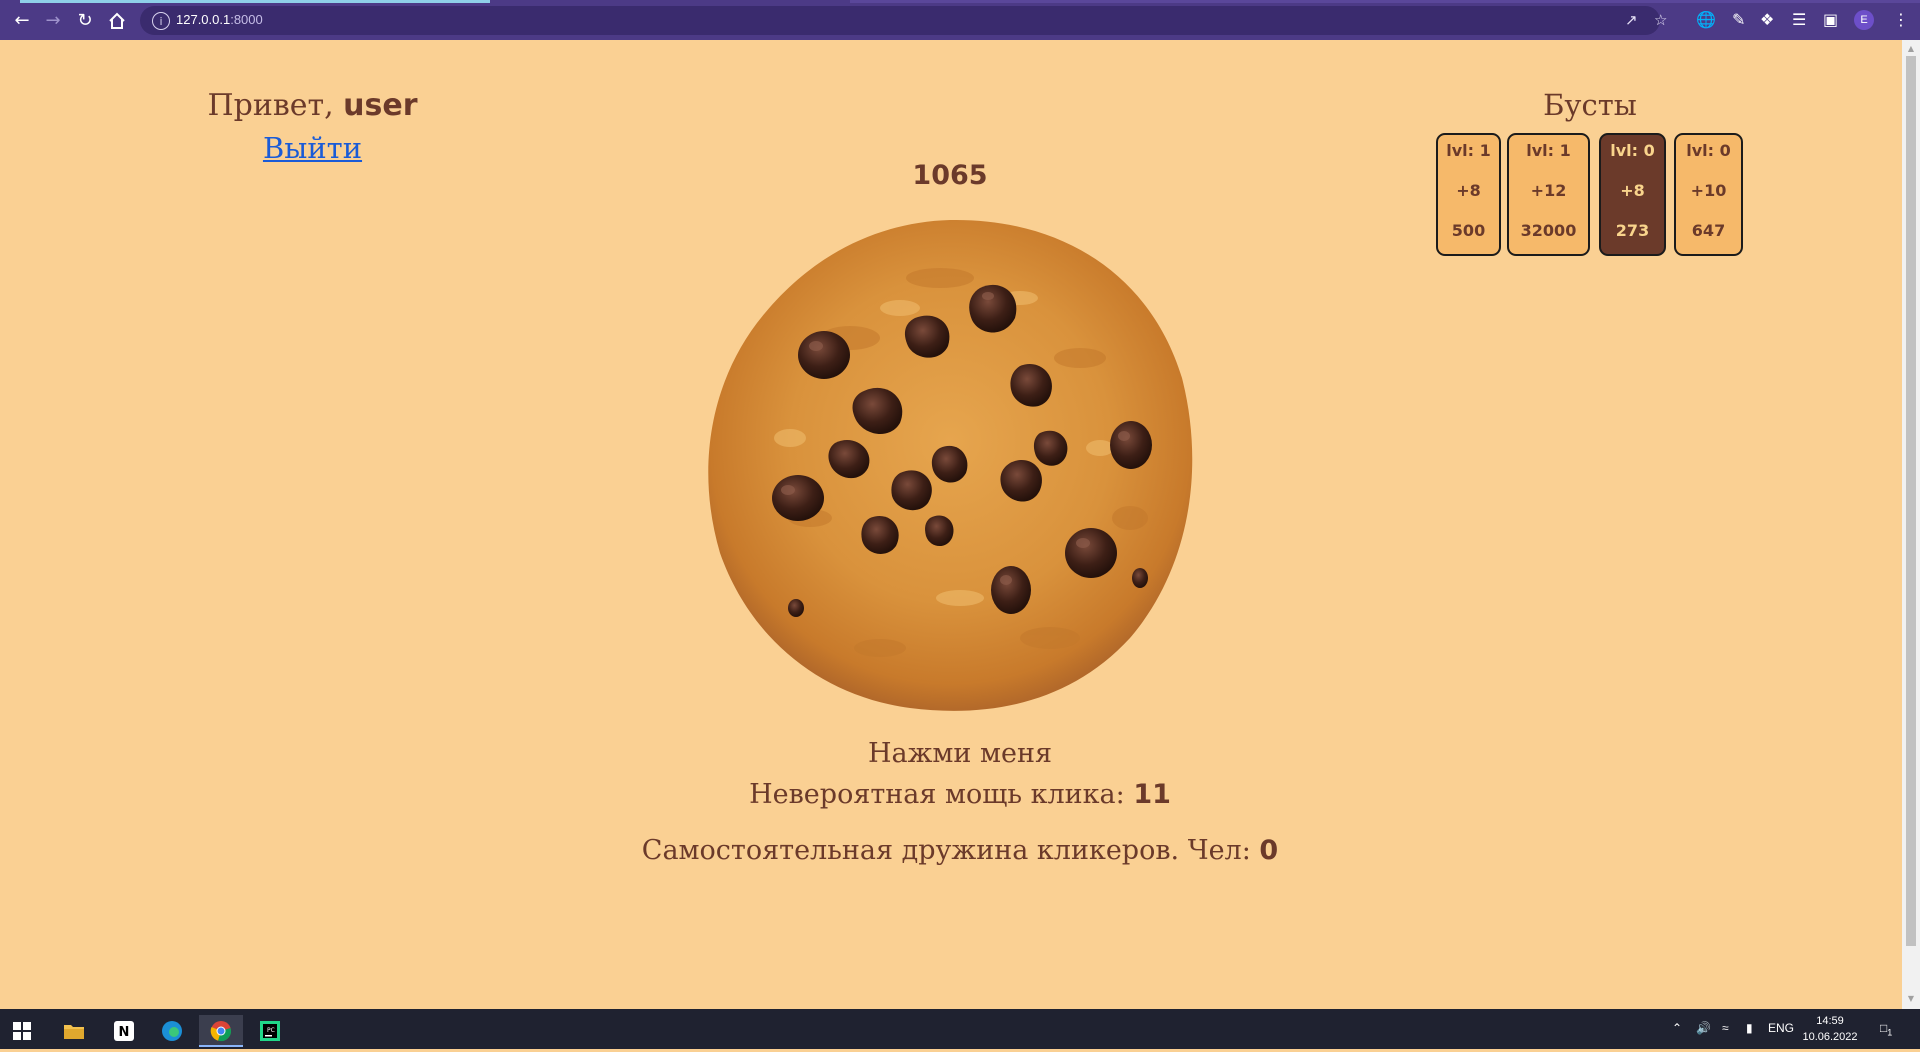 This screenshot has height=1052, width=1920. What do you see at coordinates (117, 21) in the screenshot?
I see `home-icon` at bounding box center [117, 21].